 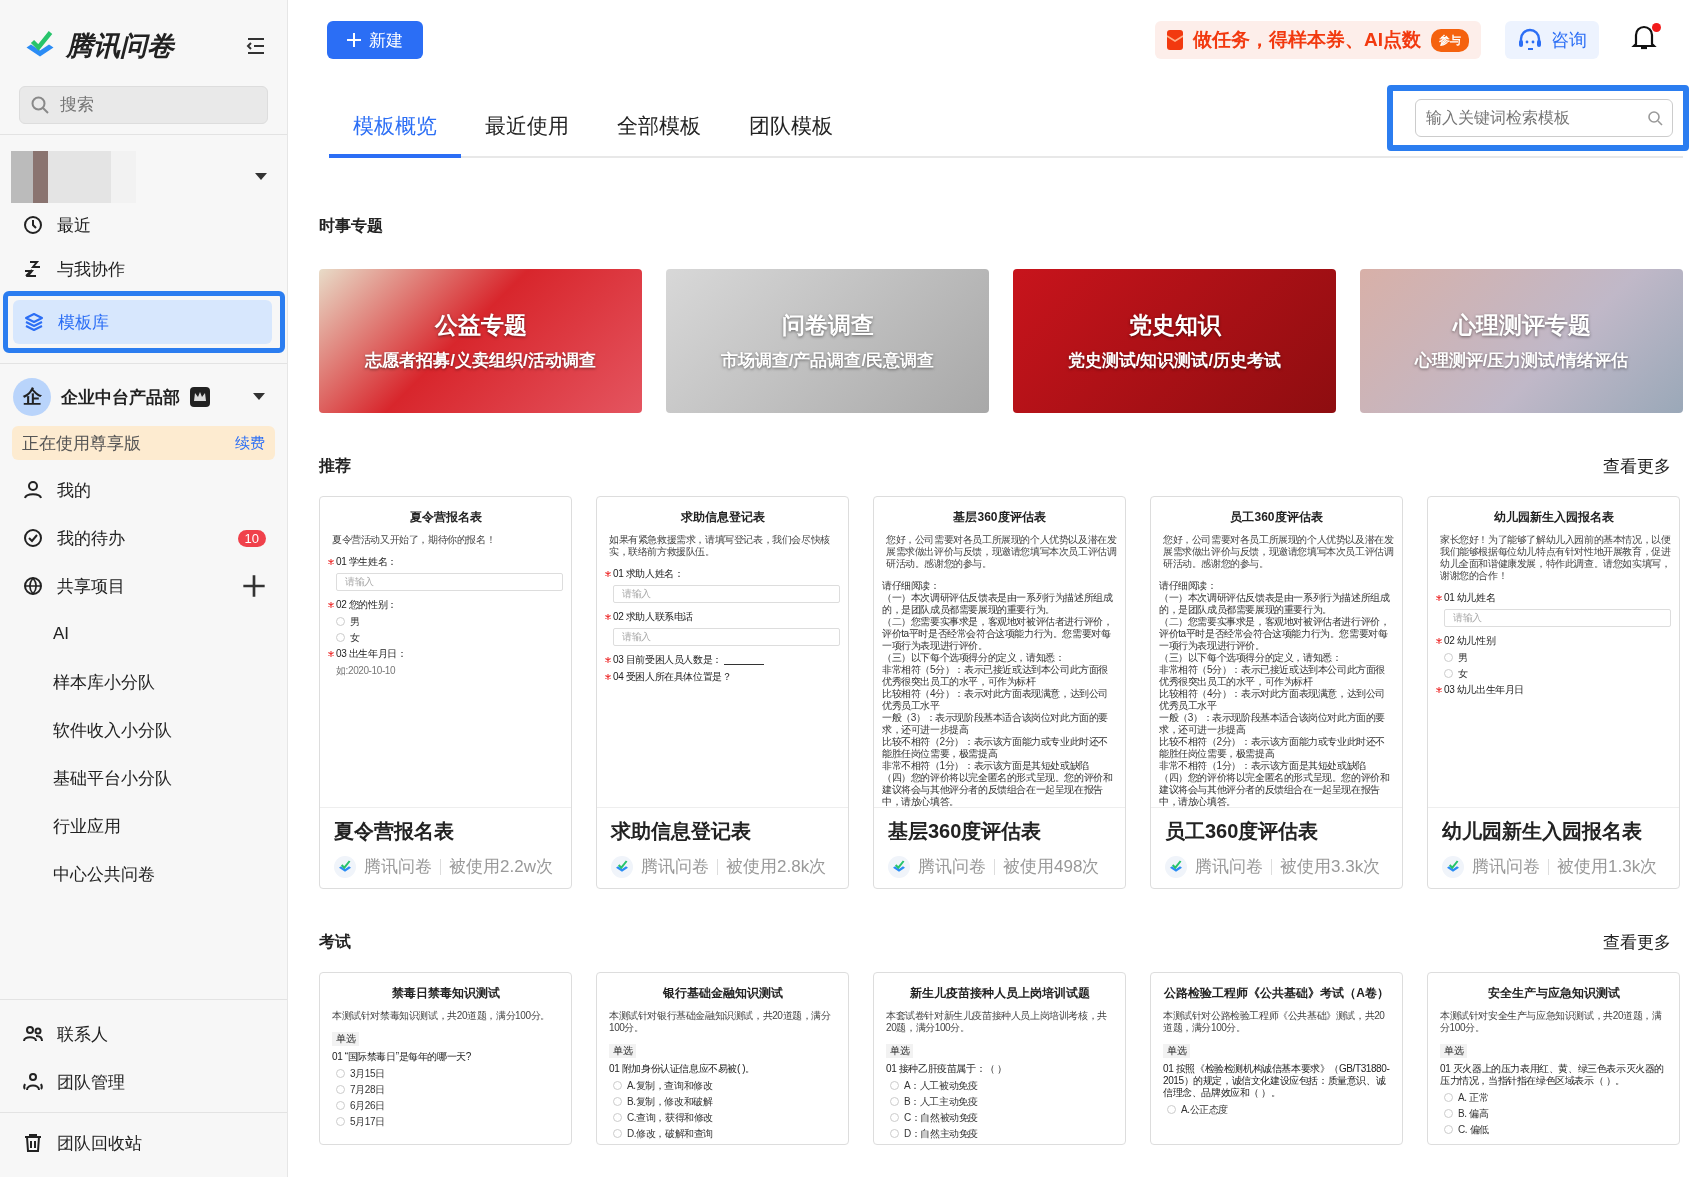 I want to click on consult-button: 咨询, so click(x=1552, y=40).